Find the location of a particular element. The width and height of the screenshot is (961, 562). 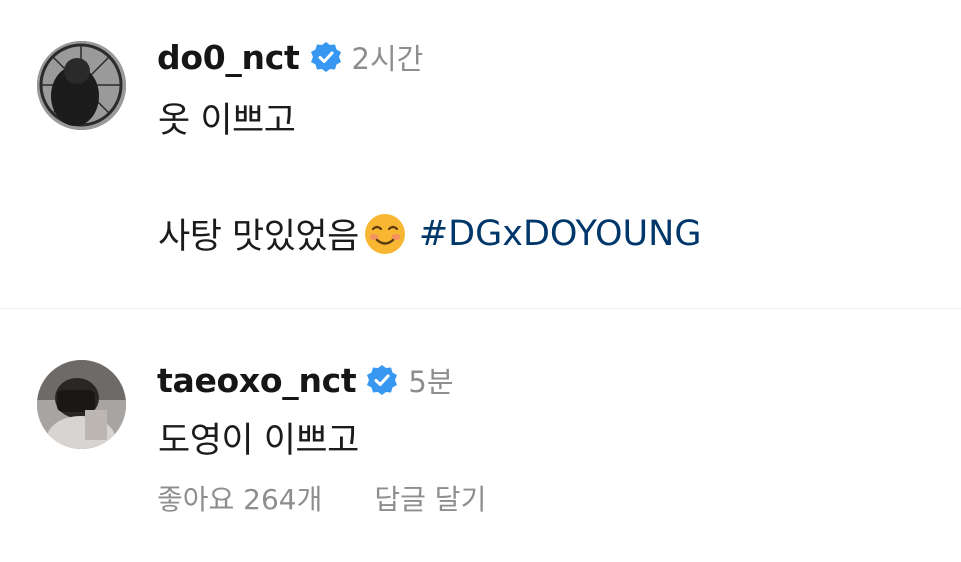

username: do0_nct is located at coordinates (228, 57).